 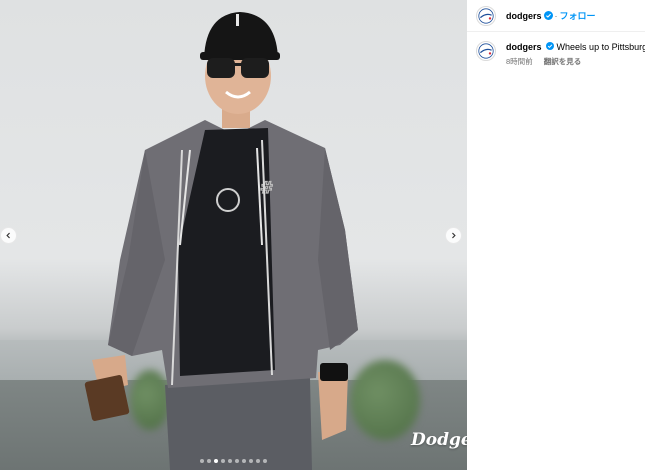 What do you see at coordinates (524, 47) in the screenshot?
I see `caption-username-link: dodgers` at bounding box center [524, 47].